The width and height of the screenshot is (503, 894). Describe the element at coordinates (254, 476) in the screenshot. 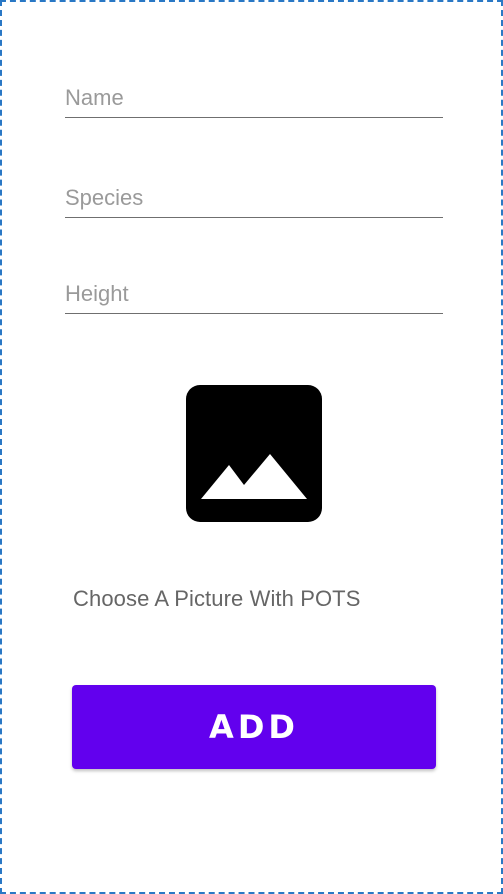

I see `image-icon` at that location.